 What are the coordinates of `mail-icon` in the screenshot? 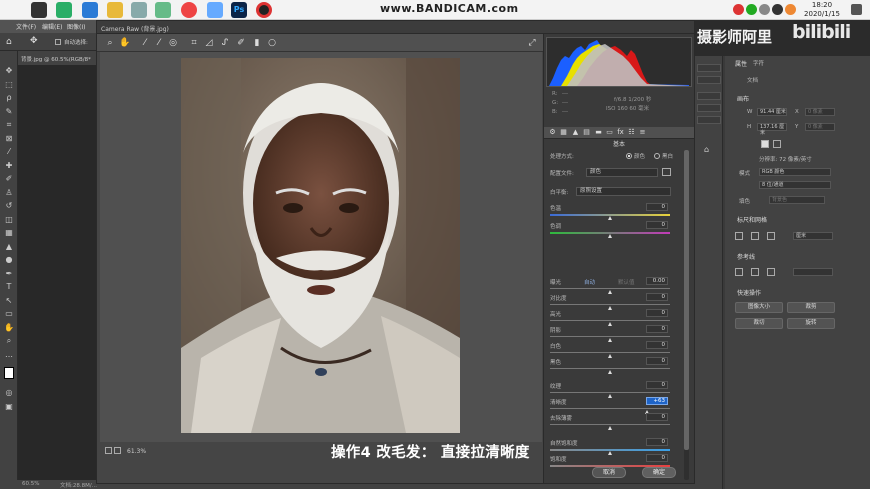 It's located at (90, 10).